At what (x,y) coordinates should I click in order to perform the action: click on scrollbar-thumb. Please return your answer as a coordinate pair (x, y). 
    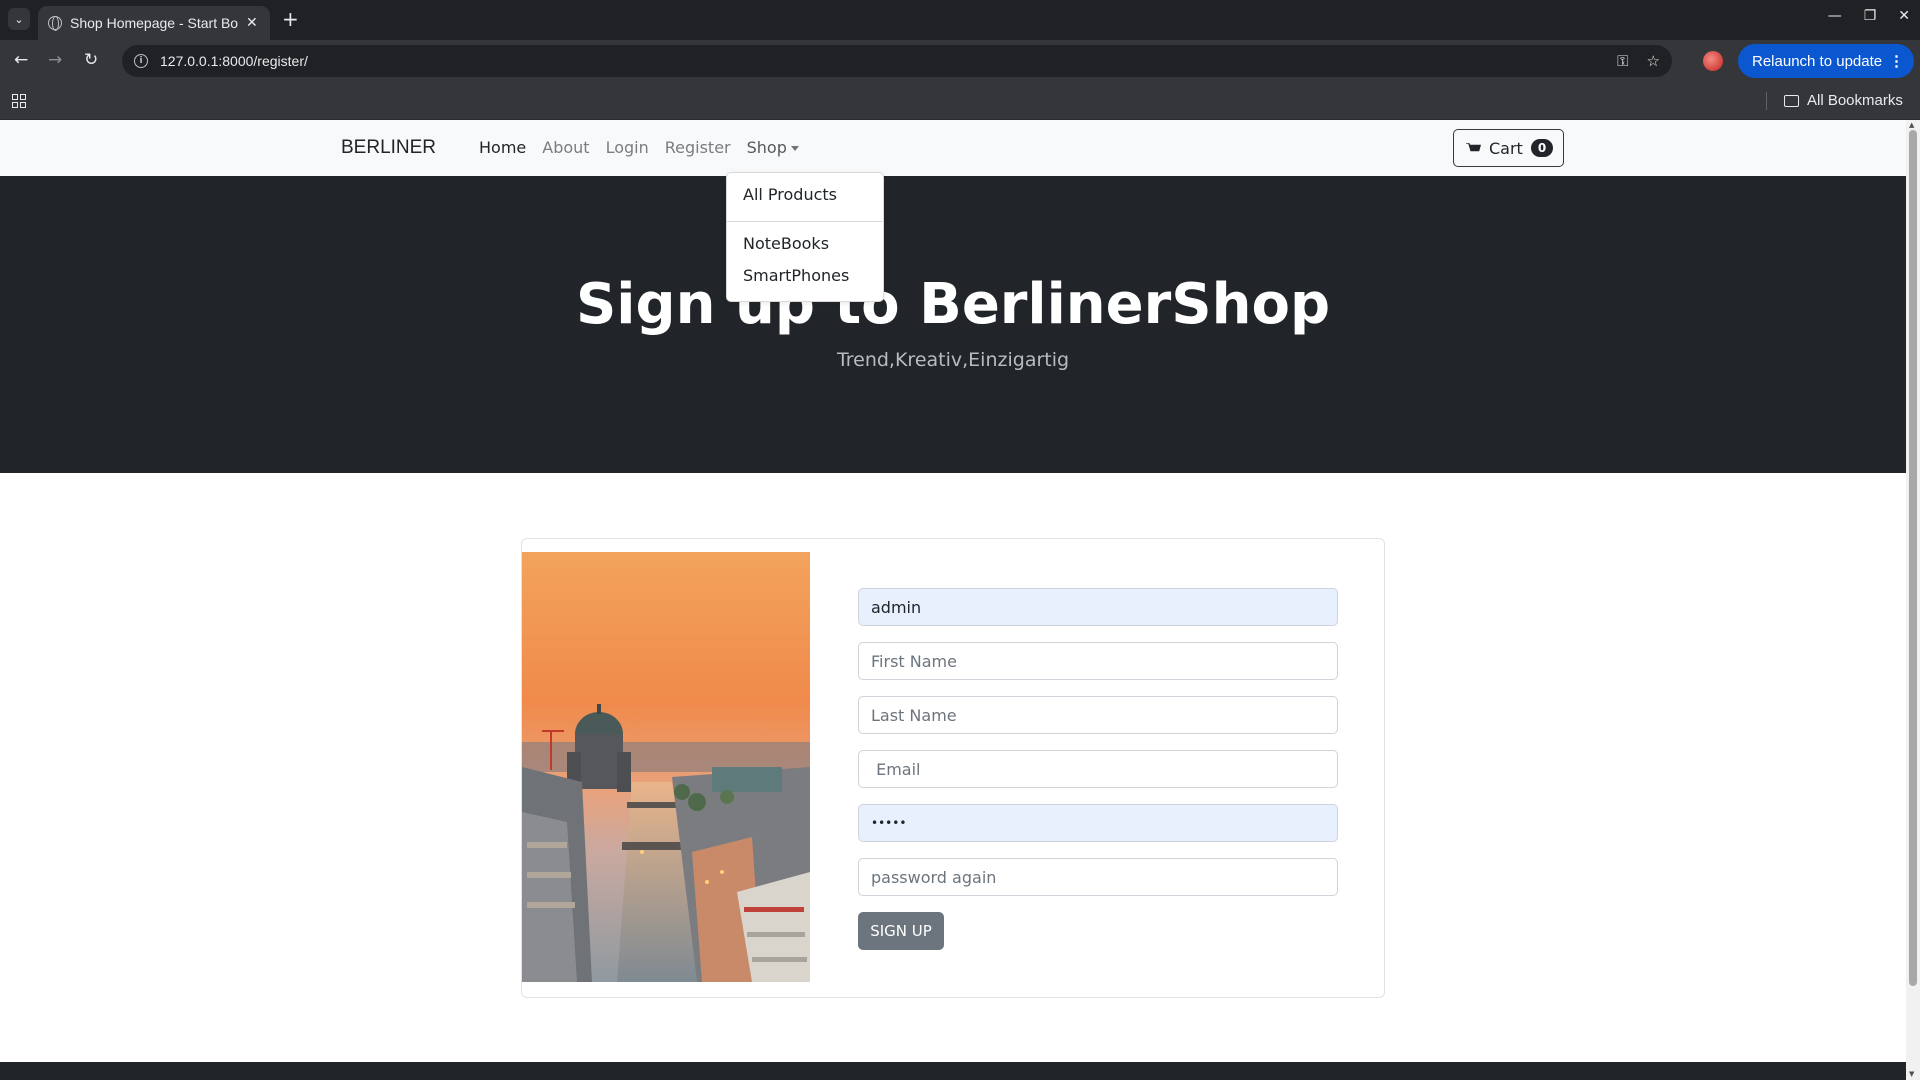
    Looking at the image, I should click on (1913, 558).